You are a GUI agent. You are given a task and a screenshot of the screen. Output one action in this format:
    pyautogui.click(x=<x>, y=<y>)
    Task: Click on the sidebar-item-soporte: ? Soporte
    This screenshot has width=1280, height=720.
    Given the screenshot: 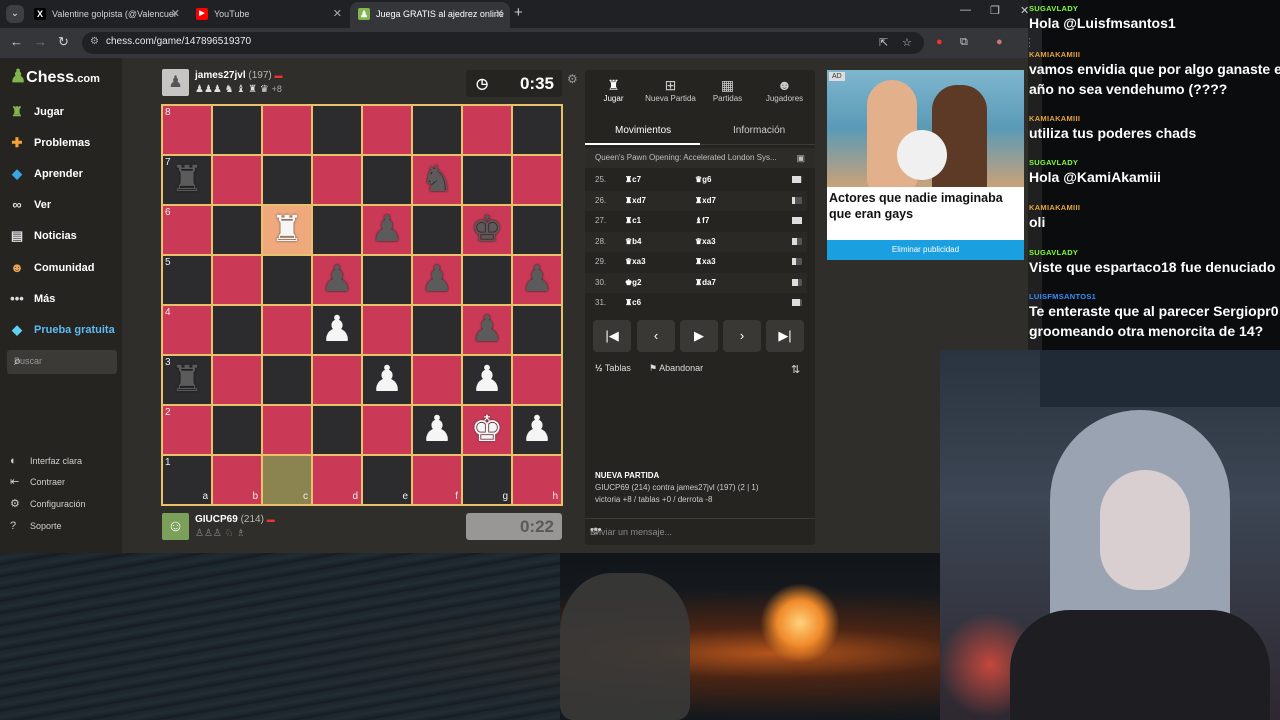 What is the action you would take?
    pyautogui.click(x=36, y=526)
    